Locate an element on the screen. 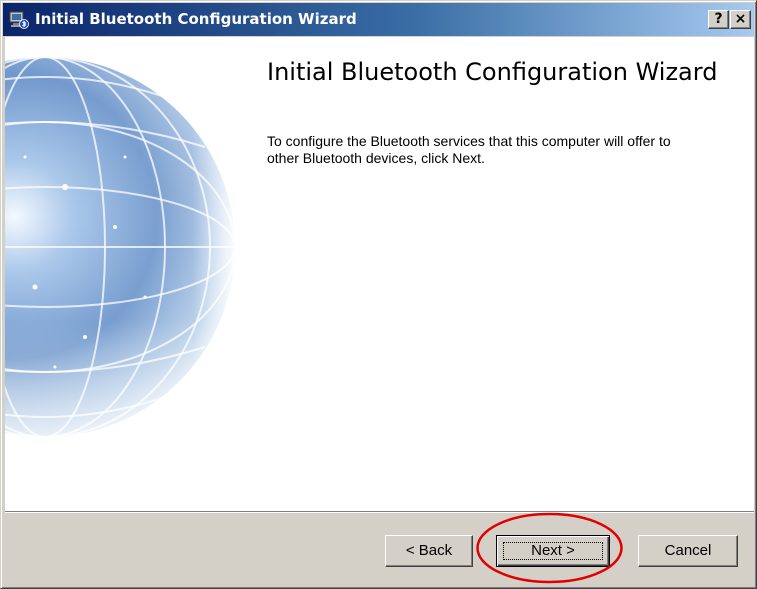 Image resolution: width=757 pixels, height=589 pixels. next-button-label: Next > is located at coordinates (553, 550).